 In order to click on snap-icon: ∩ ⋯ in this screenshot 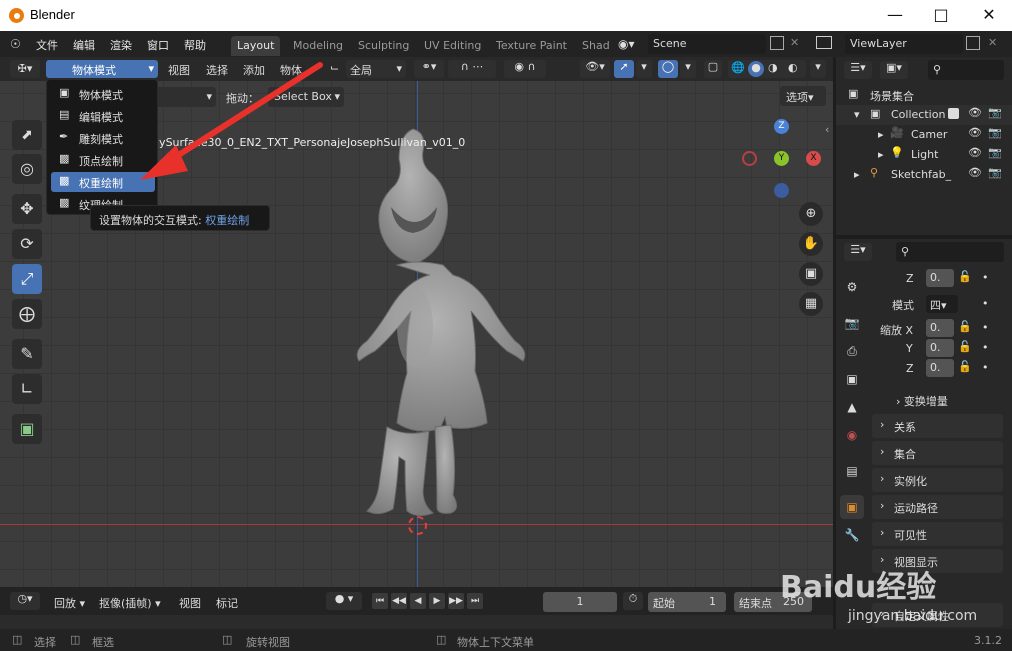, I will do `click(472, 69)`.